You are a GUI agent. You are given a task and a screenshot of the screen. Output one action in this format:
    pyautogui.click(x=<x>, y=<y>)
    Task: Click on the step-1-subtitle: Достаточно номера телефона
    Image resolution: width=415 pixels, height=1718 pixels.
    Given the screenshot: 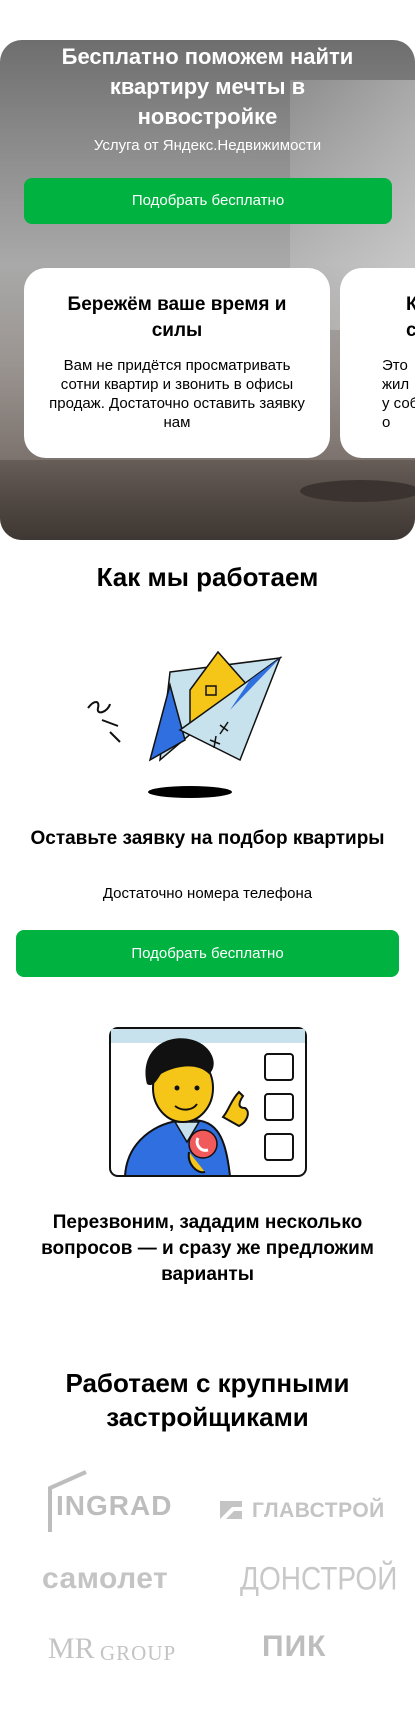 What is the action you would take?
    pyautogui.click(x=207, y=893)
    